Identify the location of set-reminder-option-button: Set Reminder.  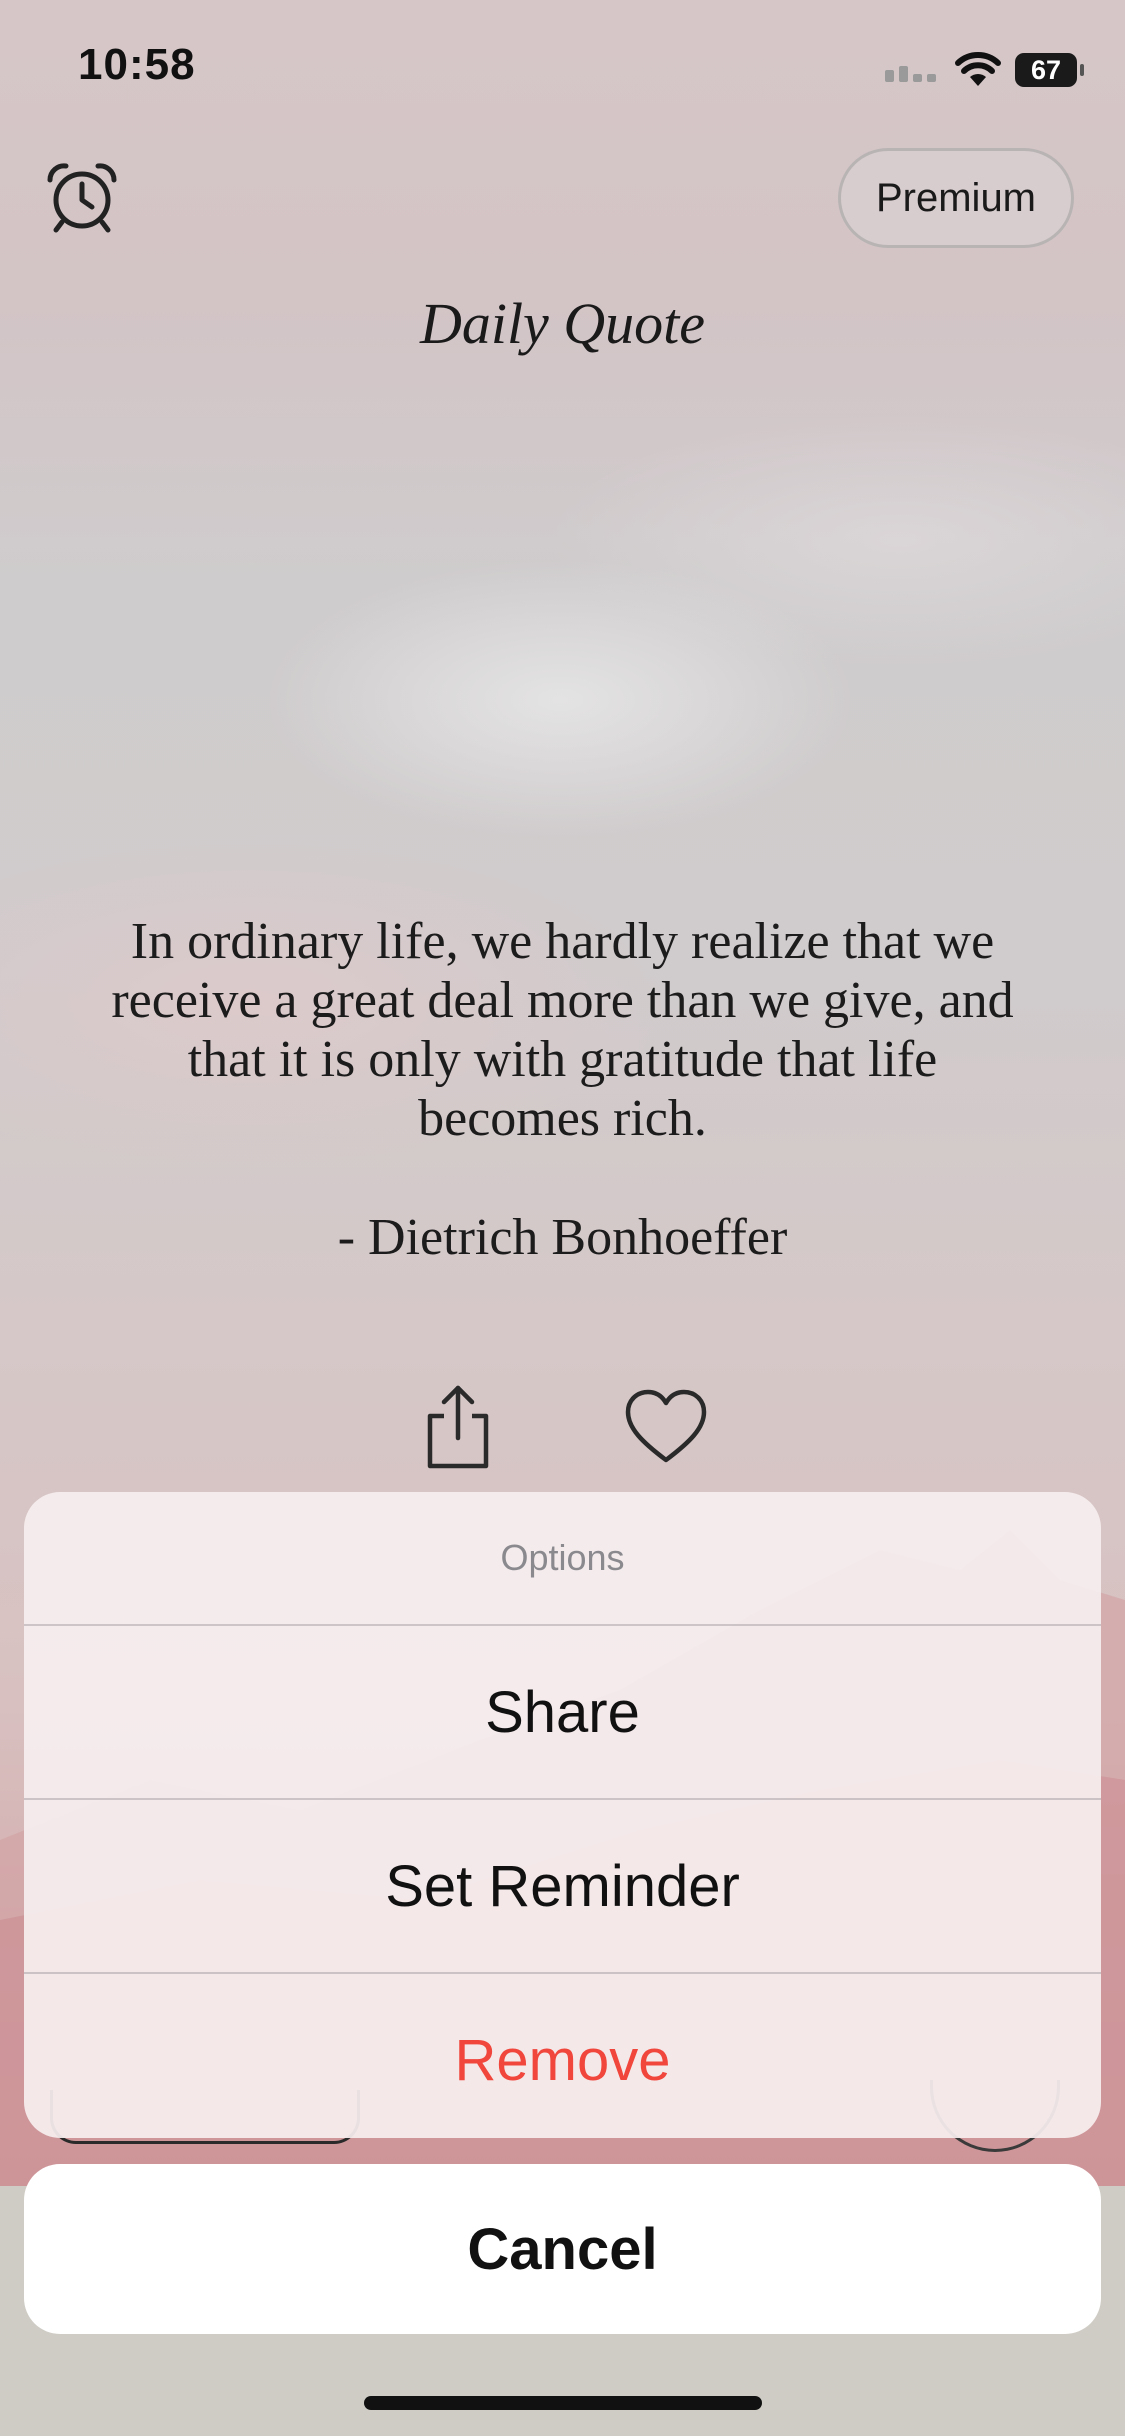
(562, 1887).